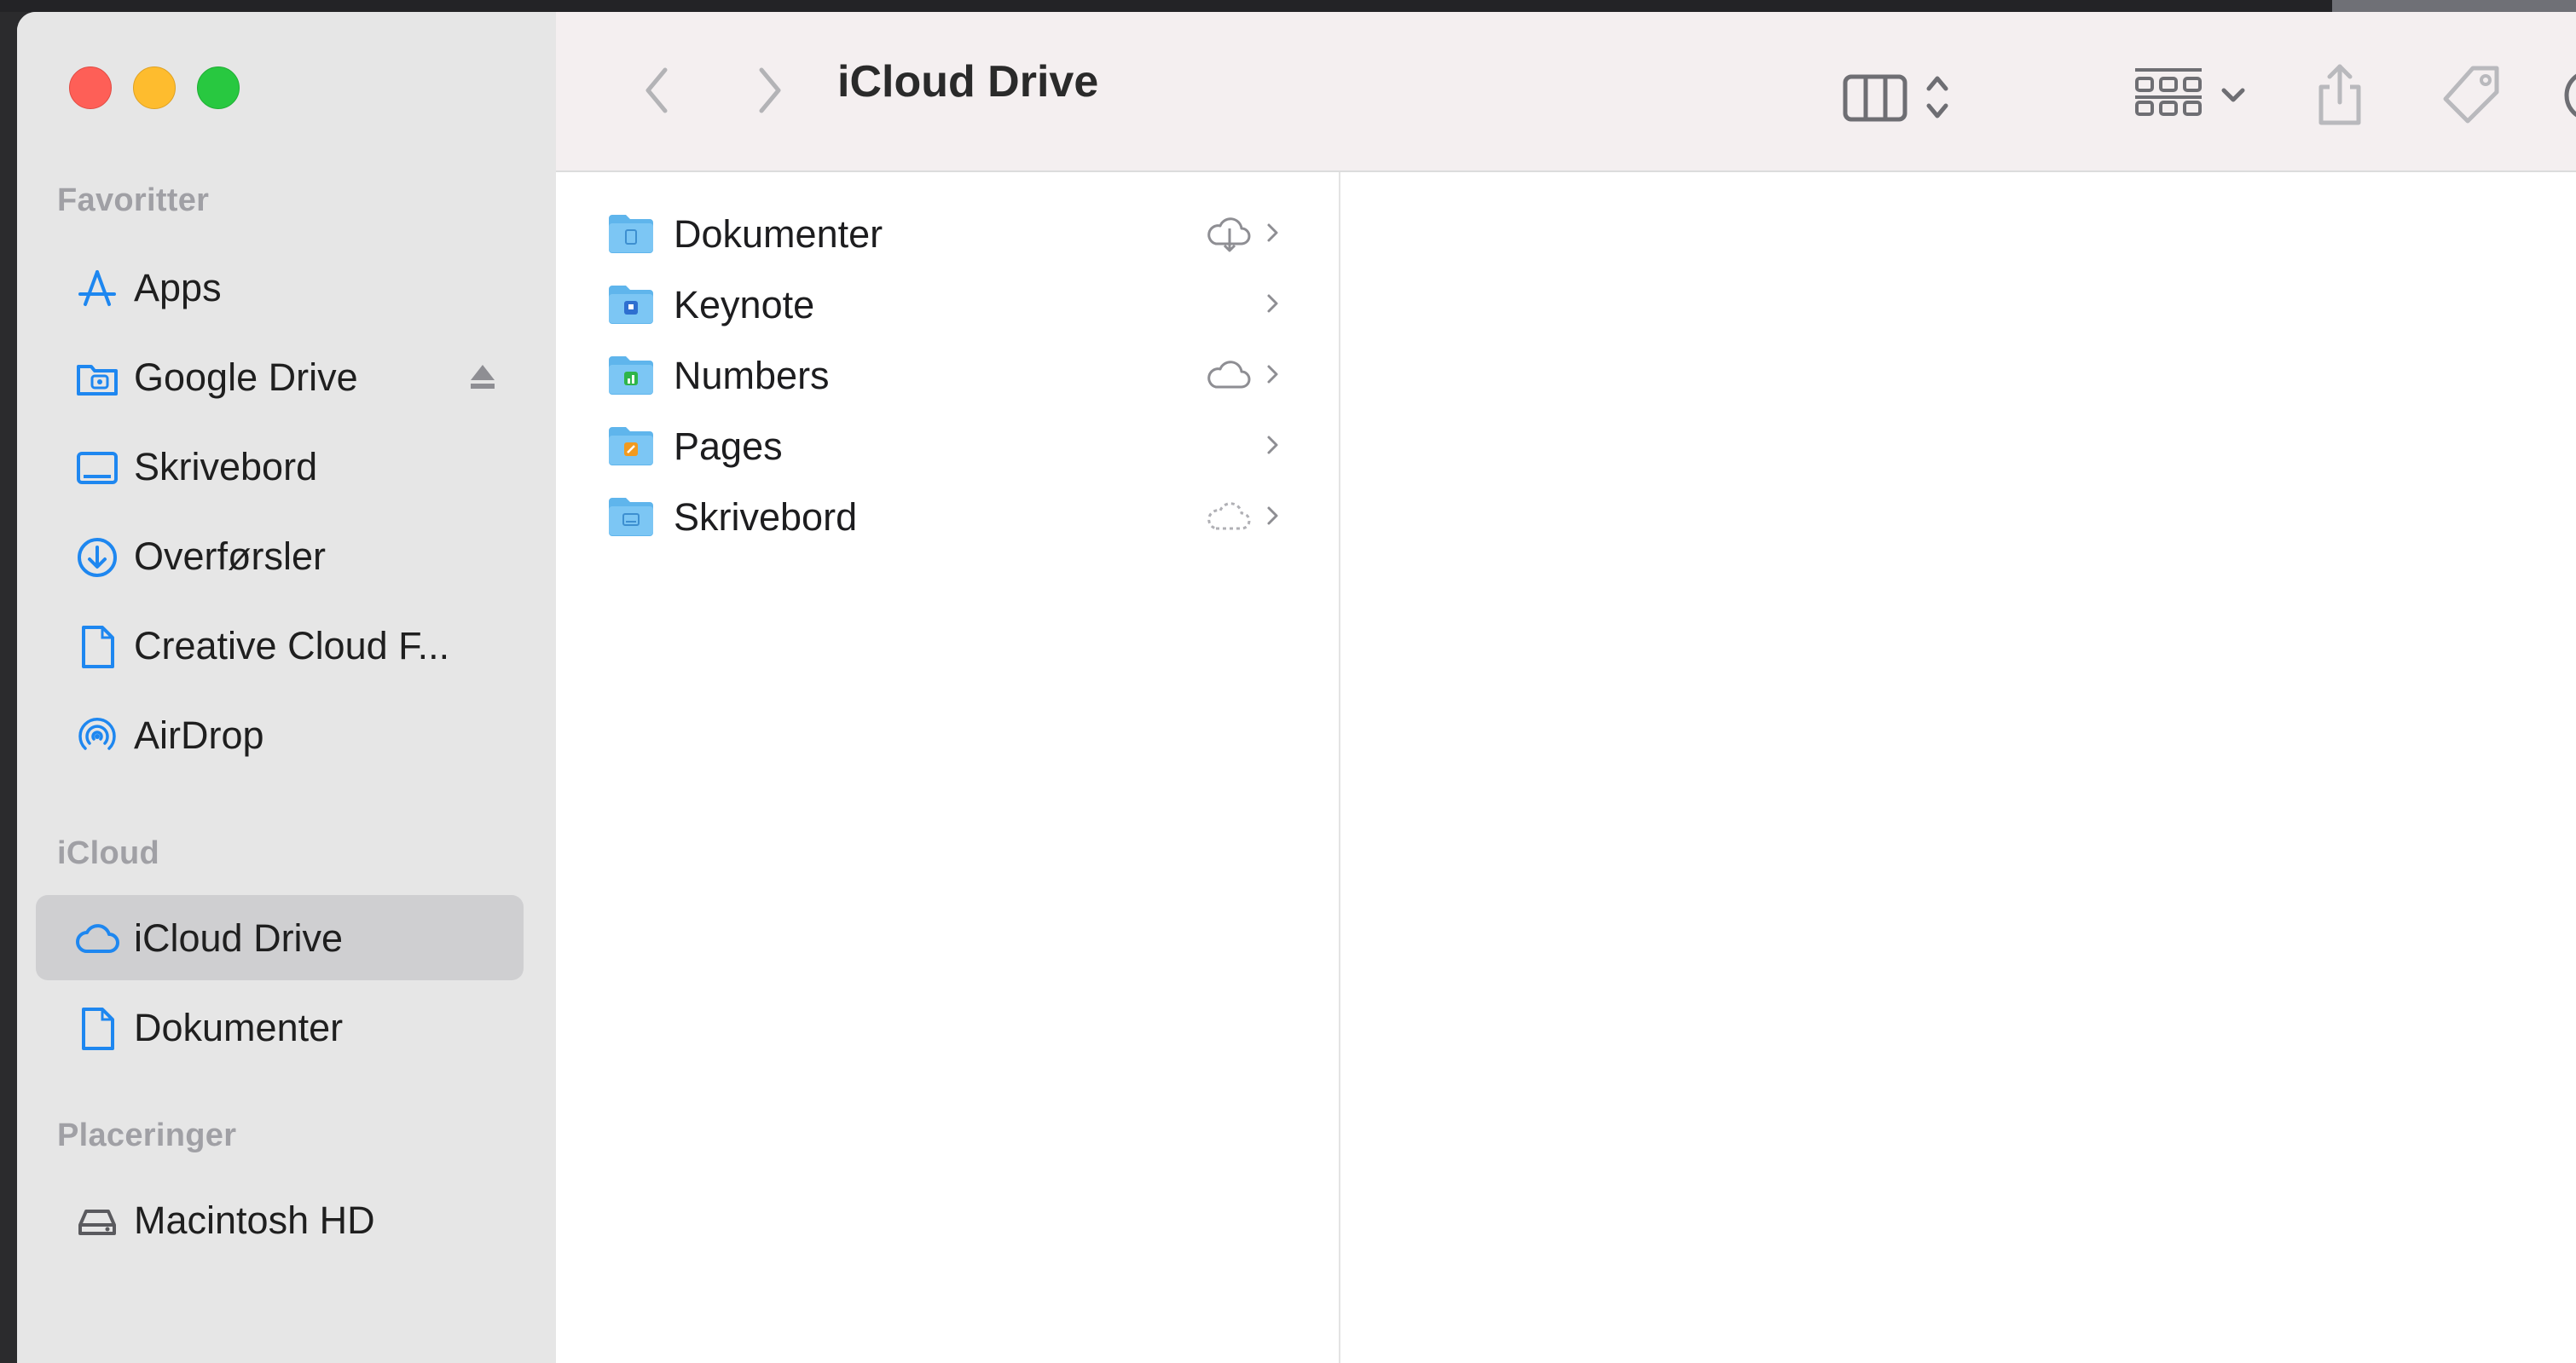  I want to click on sidebar-item-label: Macintosh HD, so click(254, 1220).